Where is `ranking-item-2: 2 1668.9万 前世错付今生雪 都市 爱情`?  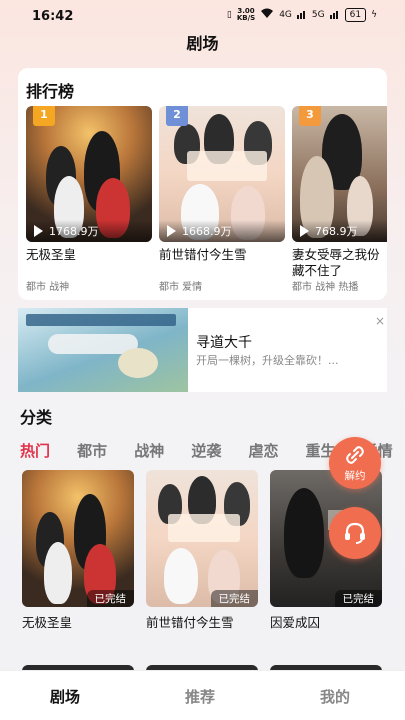
ranking-item-2: 2 1668.9万 前世错付今生雪 都市 爱情 is located at coordinates (222, 199).